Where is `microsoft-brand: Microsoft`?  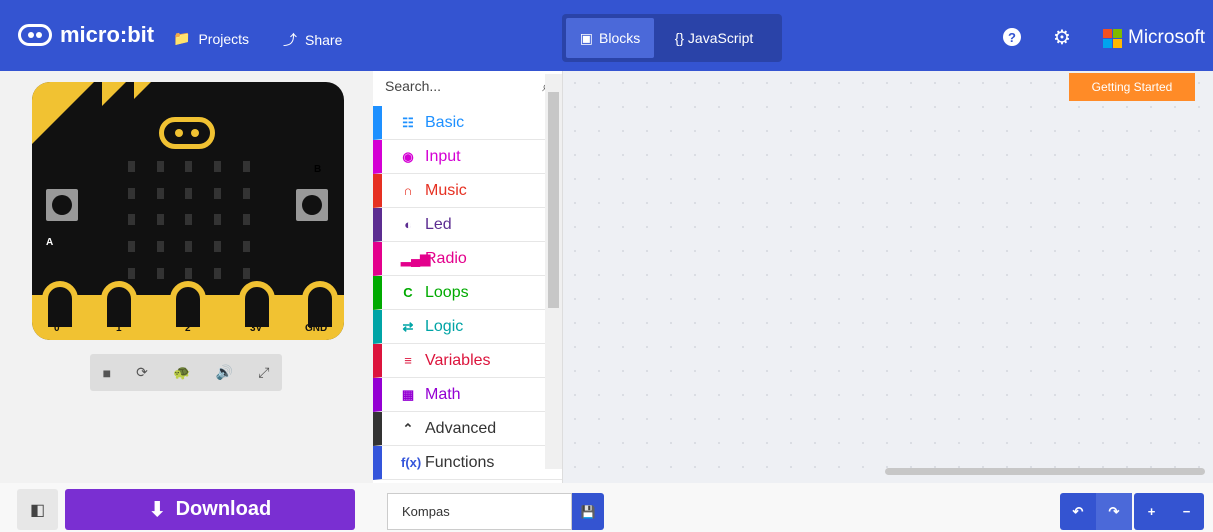 microsoft-brand: Microsoft is located at coordinates (1154, 38).